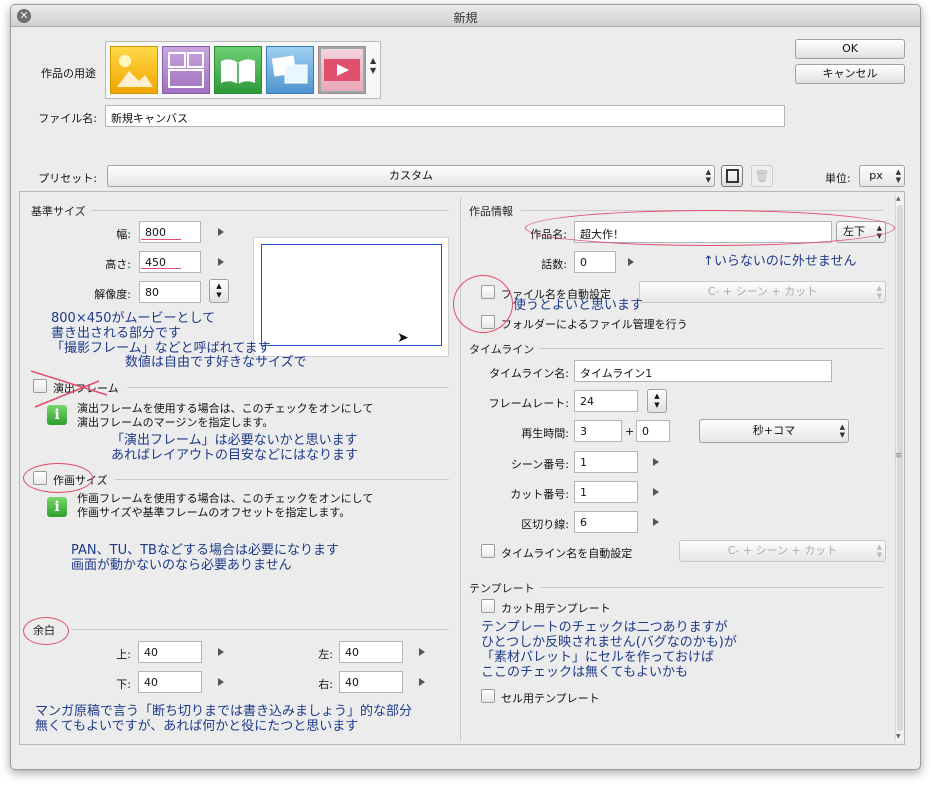  Describe the element at coordinates (762, 292) in the screenshot. I see `auto-filename-select: C- + シーン + カット ▲ ▼` at that location.